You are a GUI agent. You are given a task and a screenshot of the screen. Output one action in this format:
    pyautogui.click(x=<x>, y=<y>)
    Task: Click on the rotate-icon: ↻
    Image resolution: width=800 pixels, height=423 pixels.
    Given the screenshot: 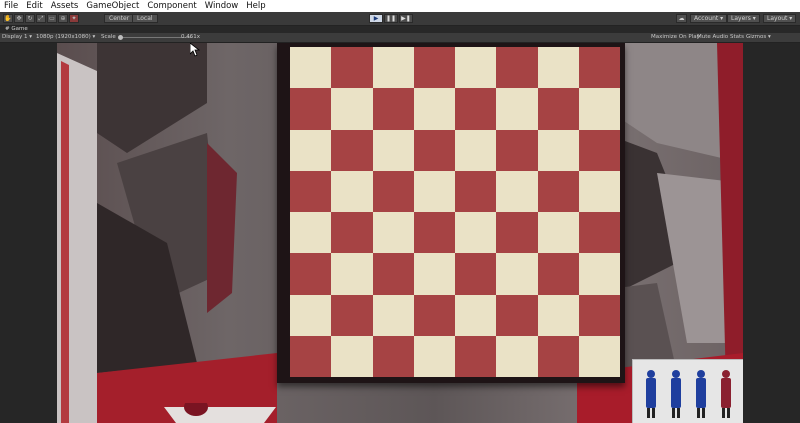 What is the action you would take?
    pyautogui.click(x=30, y=18)
    